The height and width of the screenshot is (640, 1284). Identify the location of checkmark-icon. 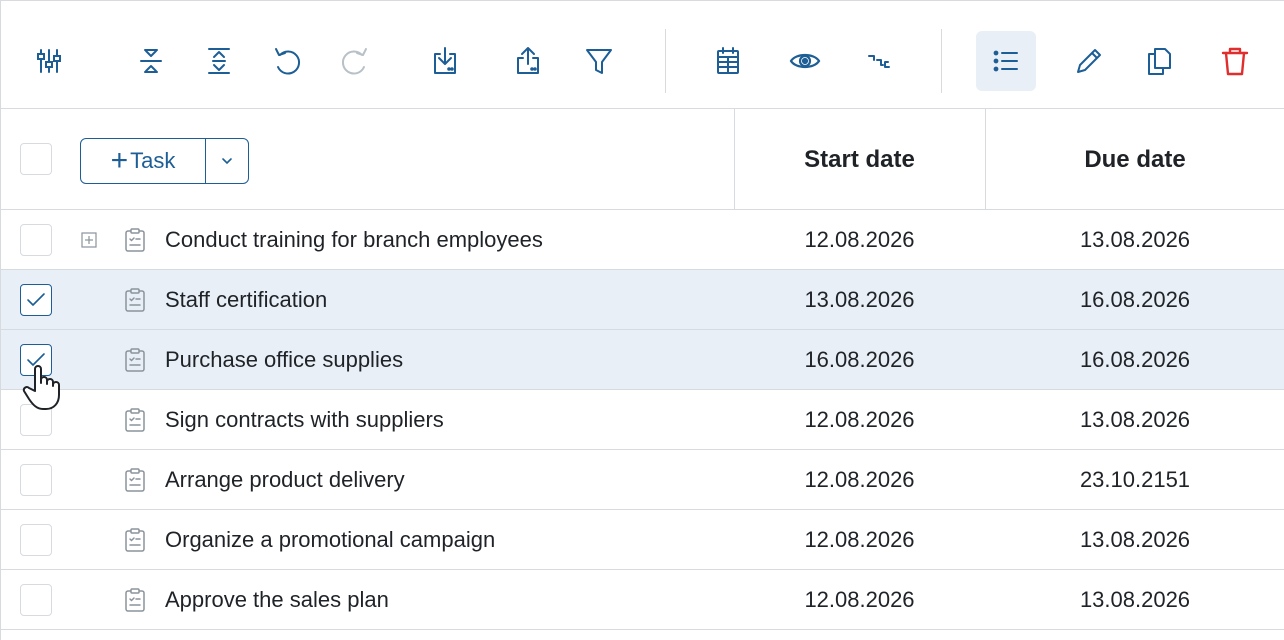
(36, 299).